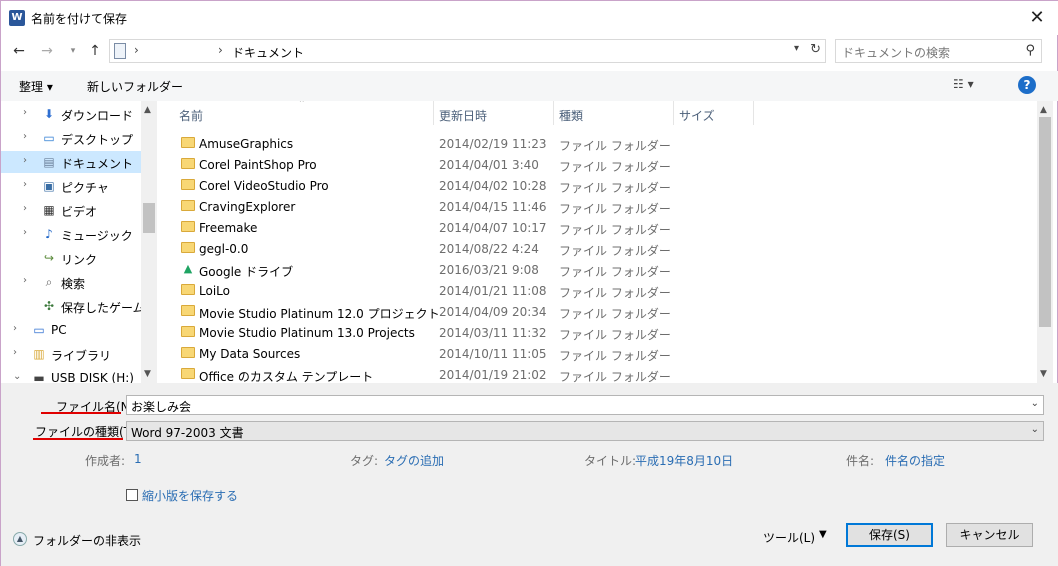 The image size is (1058, 566). Describe the element at coordinates (493, 333) in the screenshot. I see `file-modified-date: 2014/03/11 11:32` at that location.